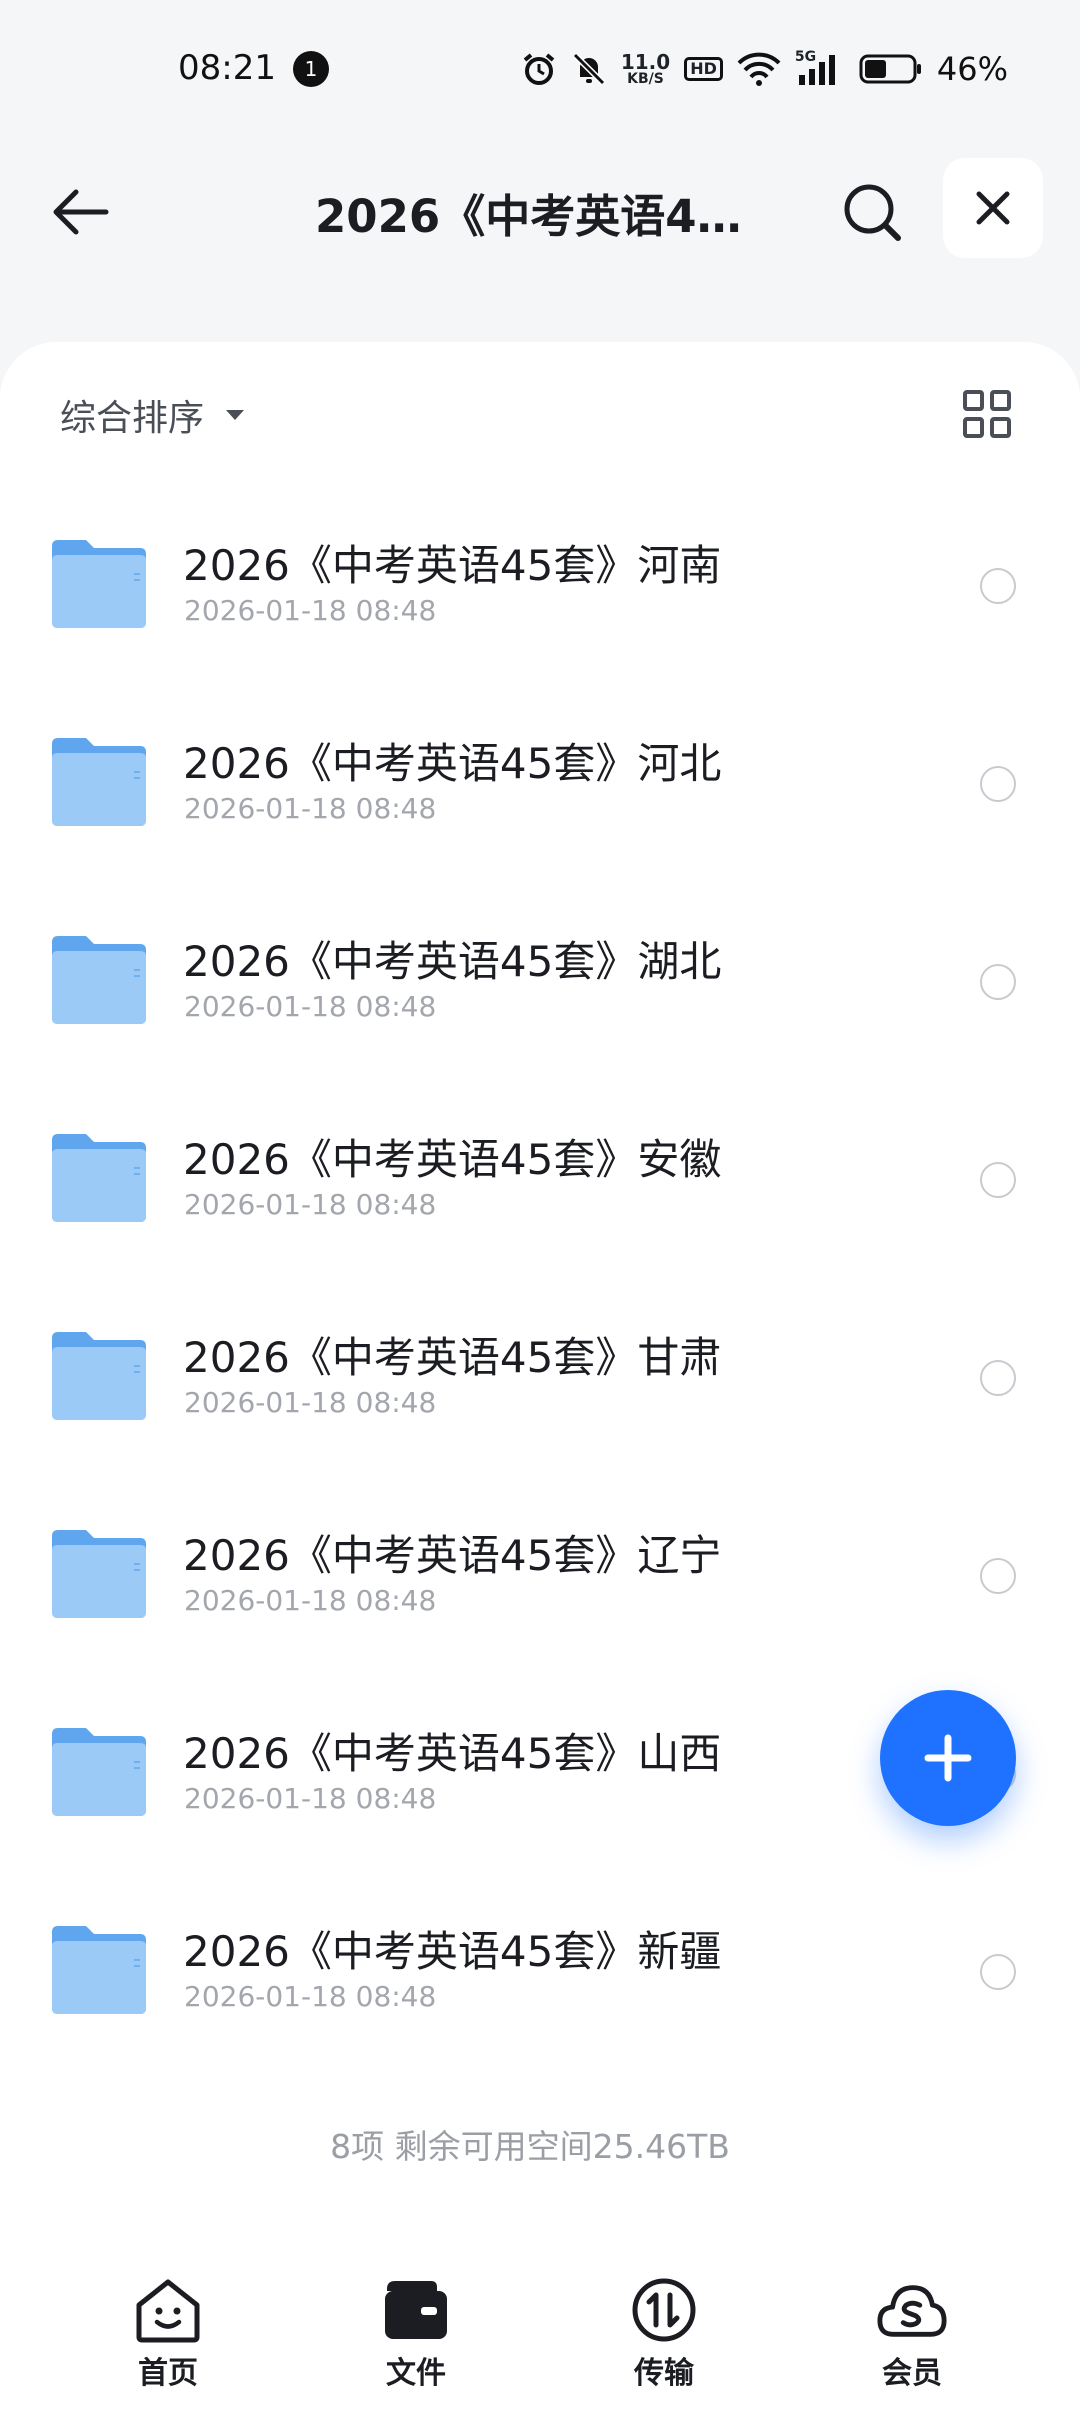 The image size is (1080, 2412). What do you see at coordinates (540, 2331) in the screenshot?
I see `bottom-navigation: 首页 文件 传输 会员` at bounding box center [540, 2331].